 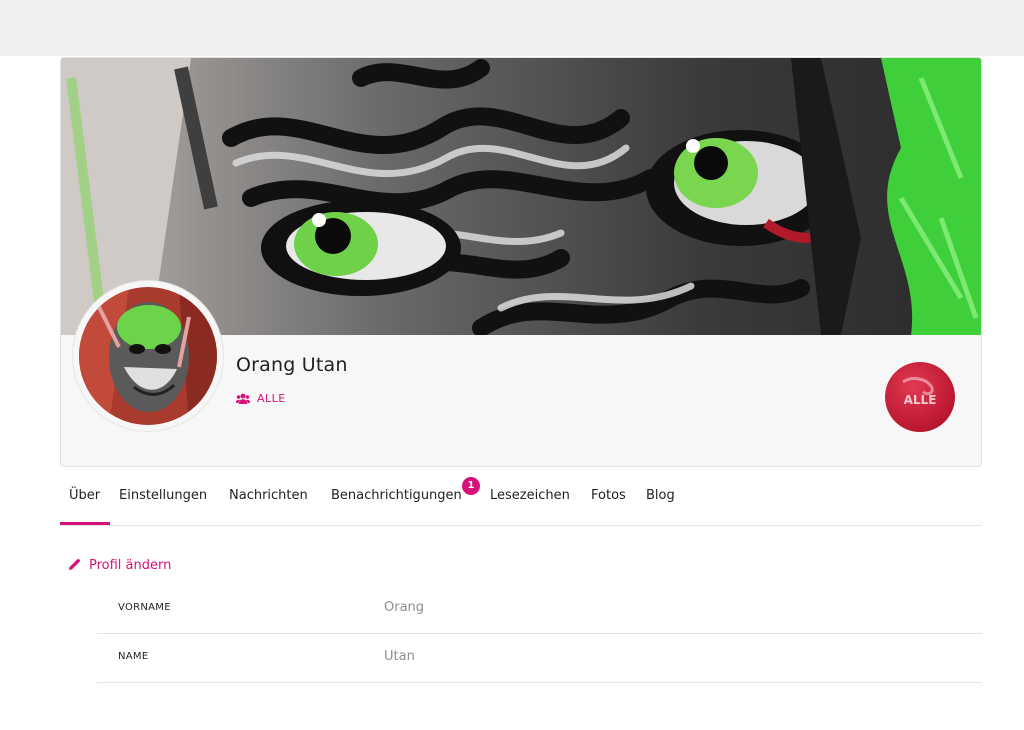 I want to click on profile-name: Orang Utan, so click(x=292, y=365).